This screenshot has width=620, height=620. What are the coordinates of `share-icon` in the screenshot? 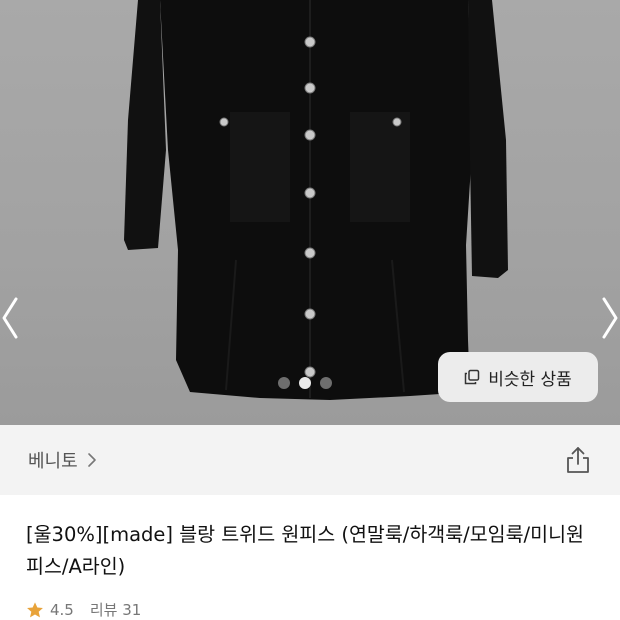 It's located at (578, 460).